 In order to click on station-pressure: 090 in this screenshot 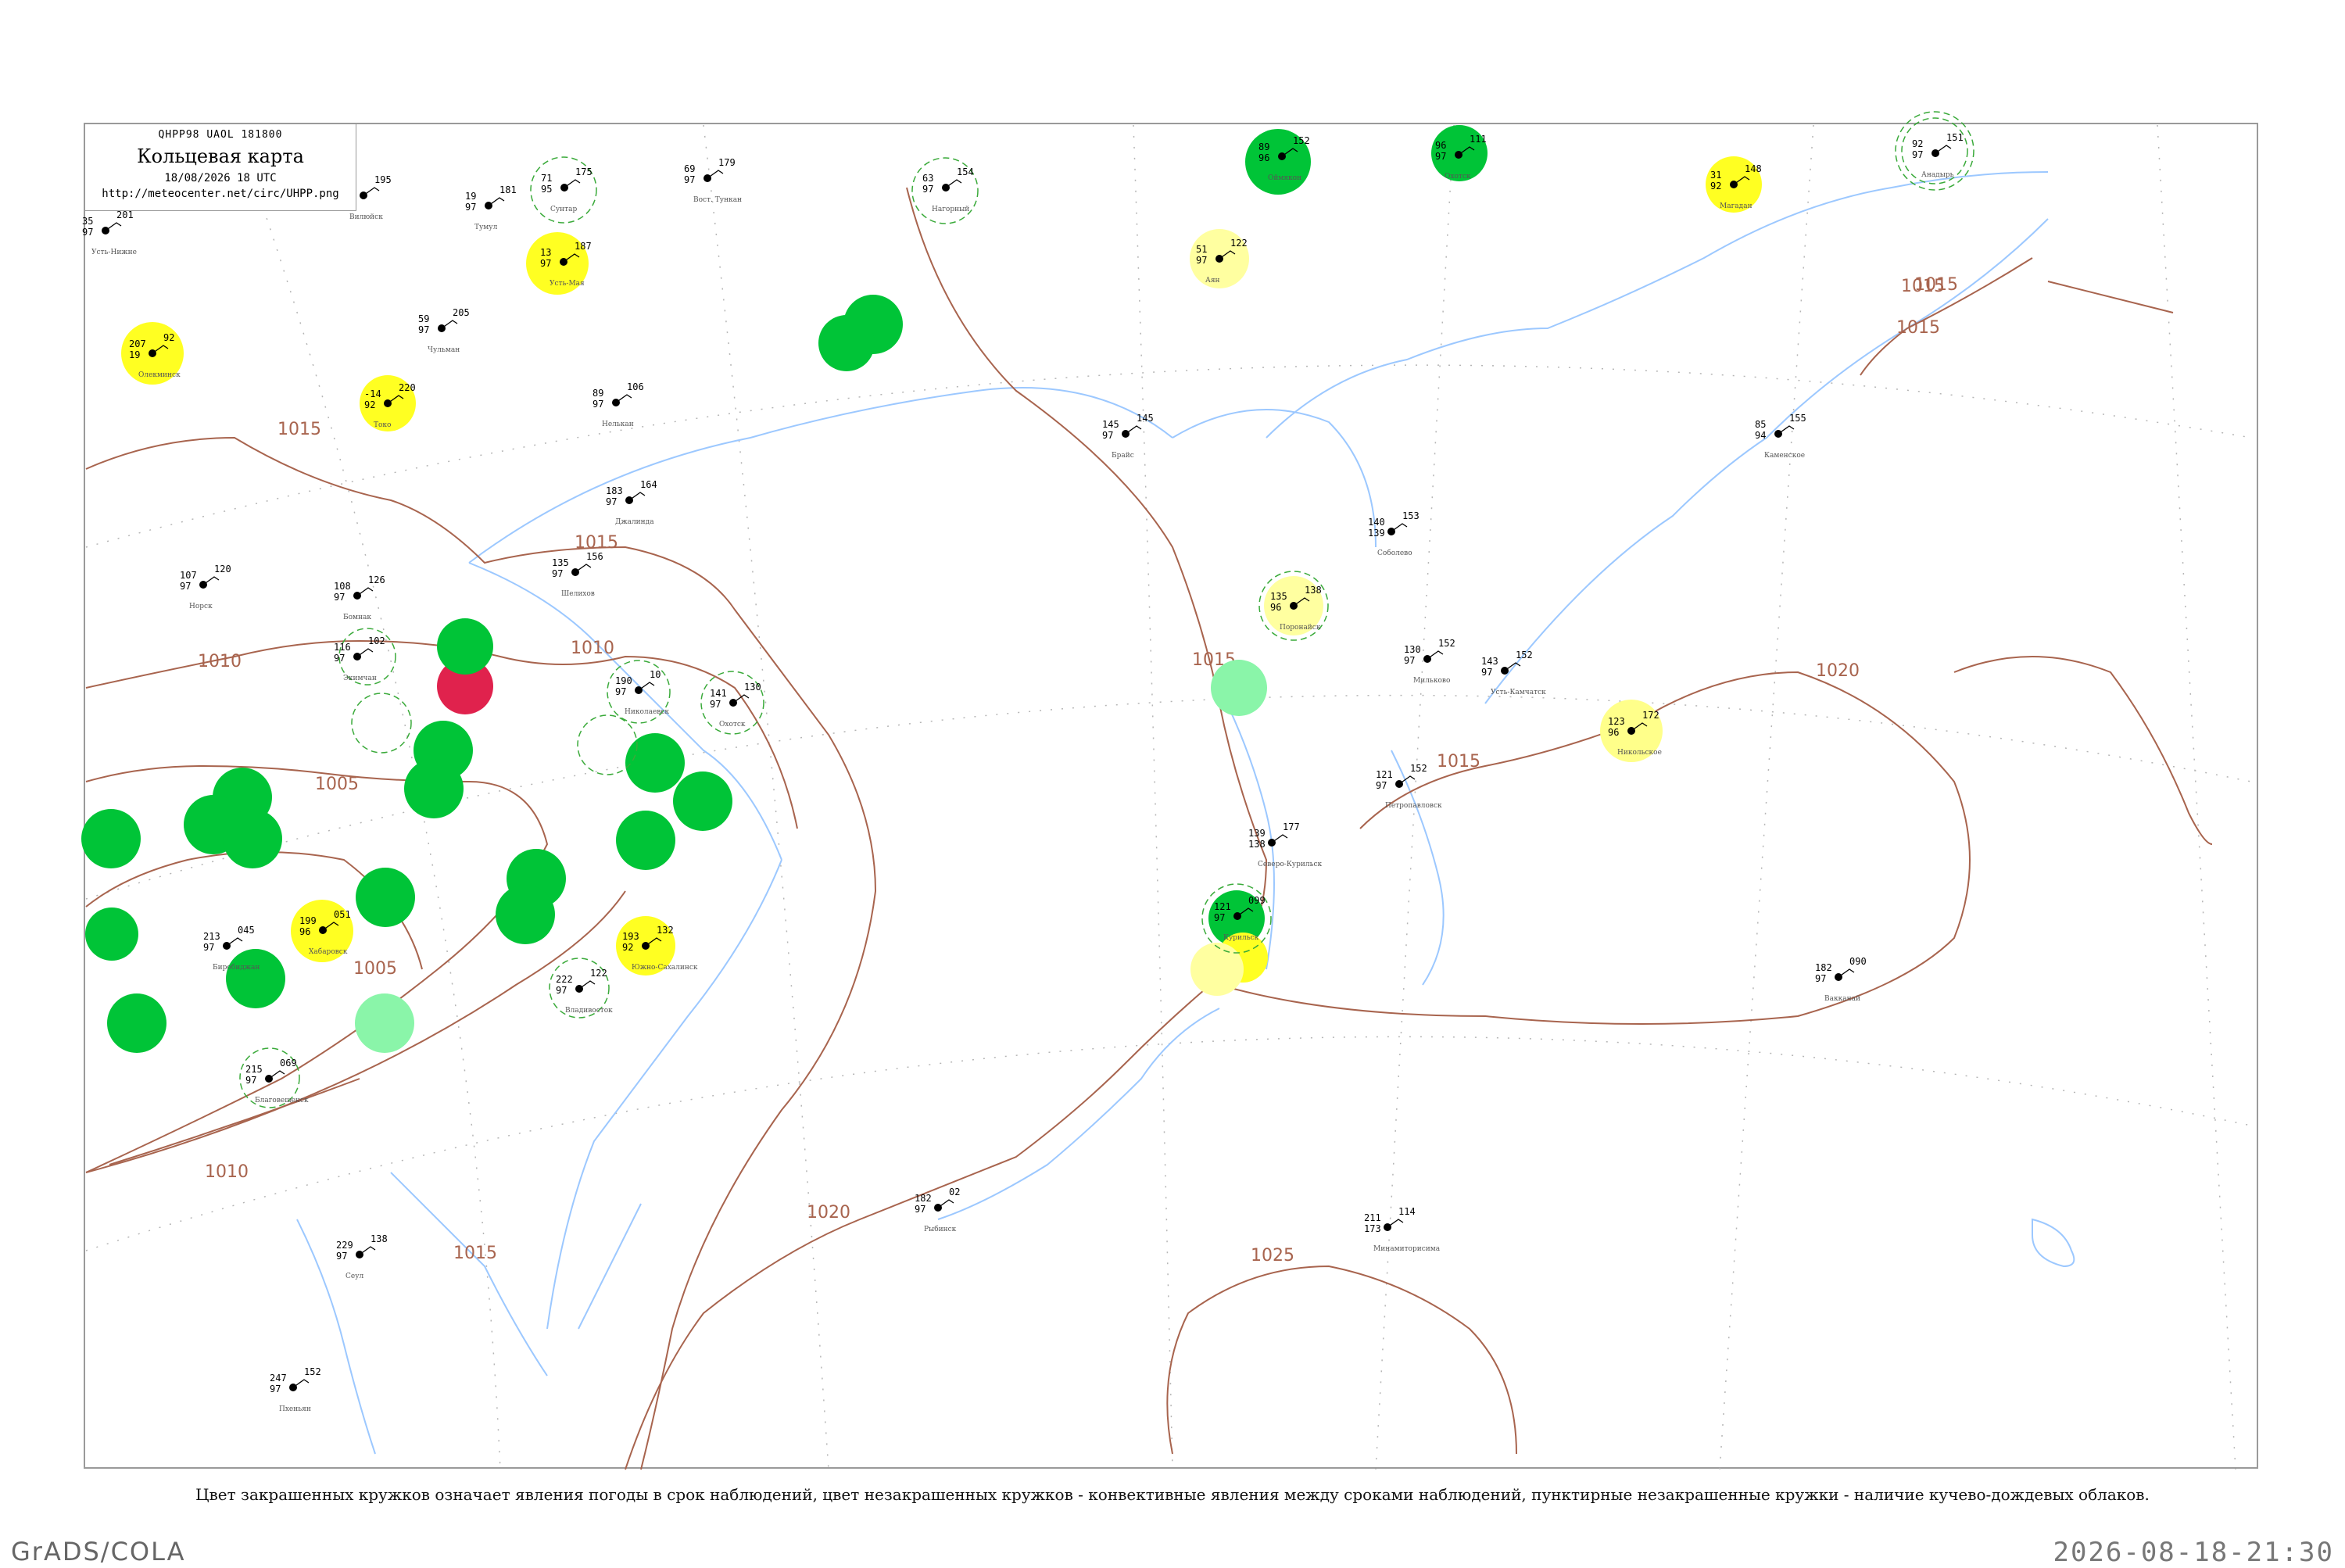, I will do `click(1858, 962)`.